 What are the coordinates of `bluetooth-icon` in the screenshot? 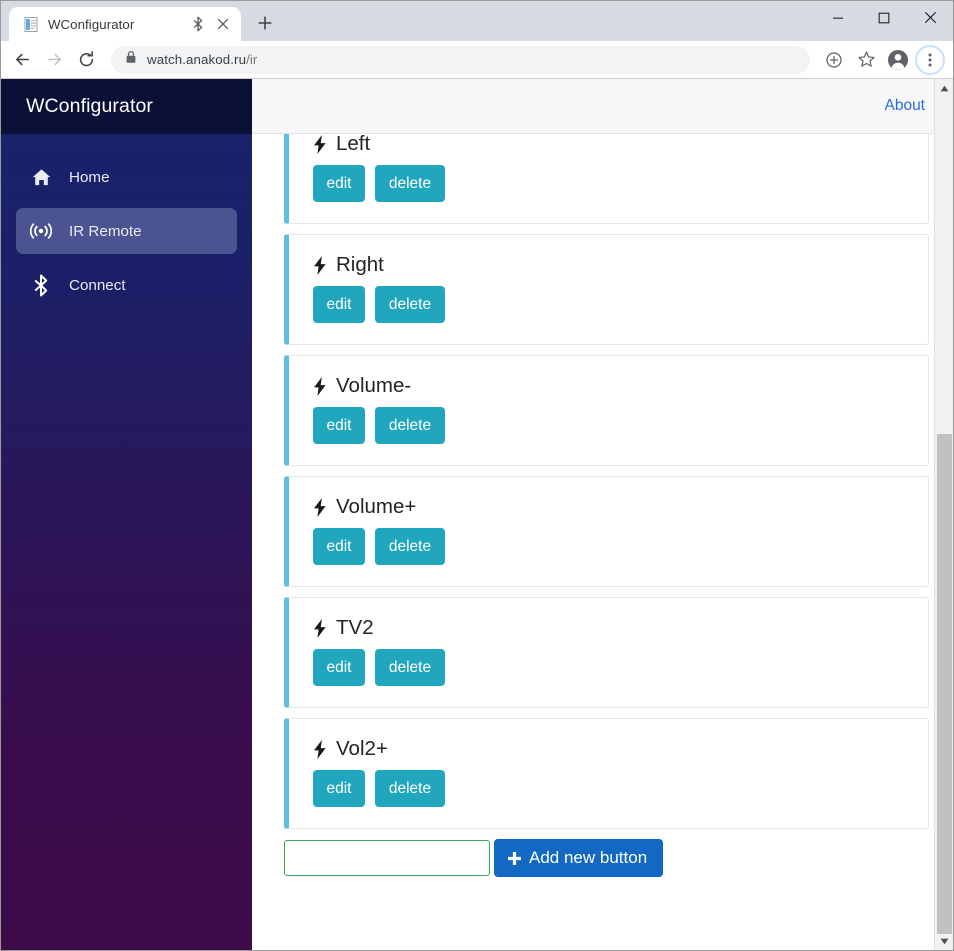 It's located at (41, 285).